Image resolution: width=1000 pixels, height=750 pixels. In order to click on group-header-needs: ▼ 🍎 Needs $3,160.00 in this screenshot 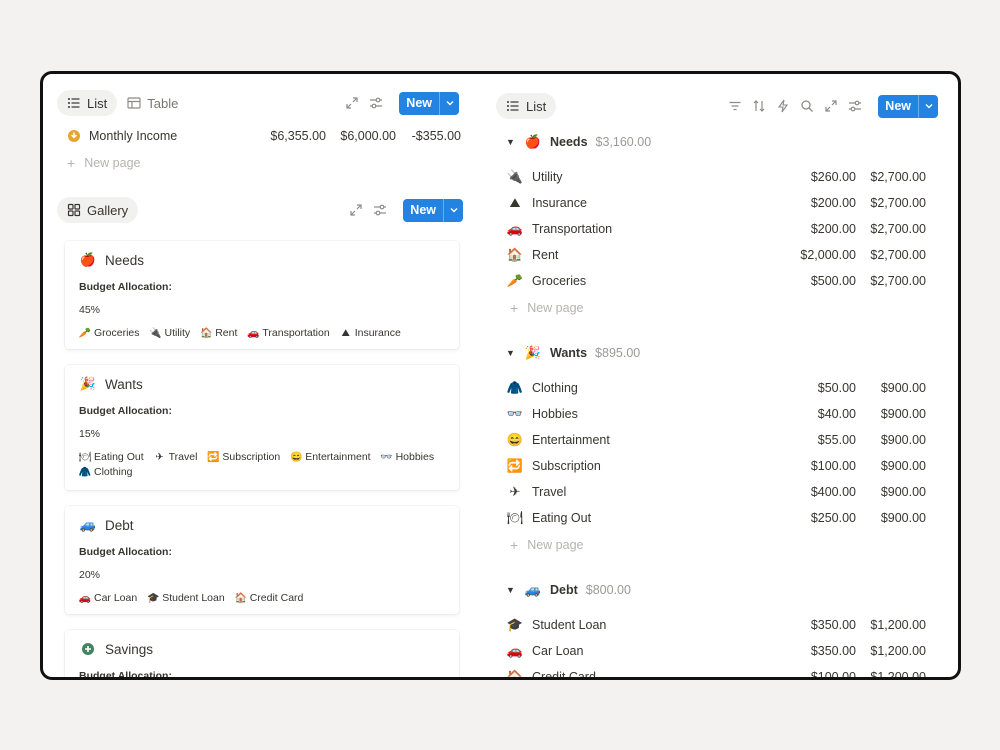, I will do `click(578, 142)`.